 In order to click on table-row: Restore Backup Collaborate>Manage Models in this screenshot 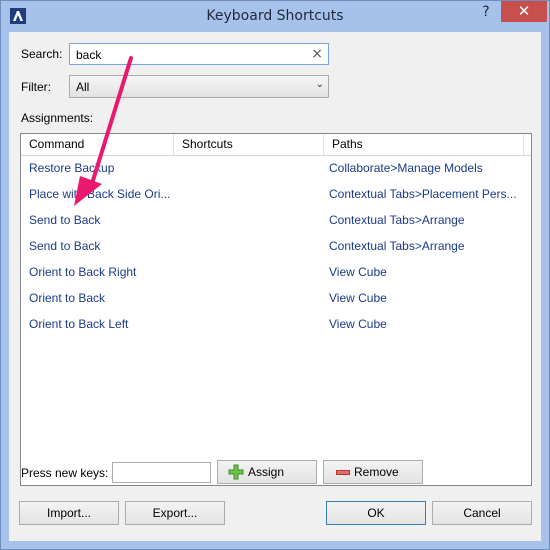, I will do `click(276, 169)`.